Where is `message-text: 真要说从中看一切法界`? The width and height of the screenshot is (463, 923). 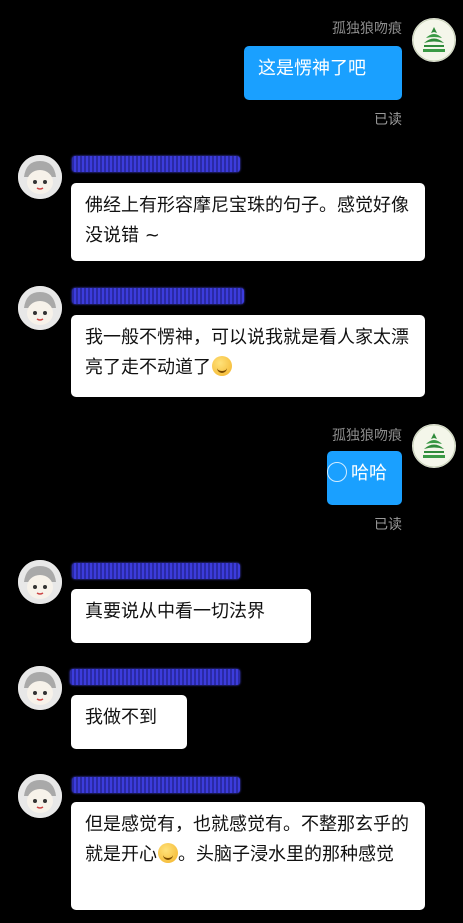
message-text: 真要说从中看一切法界 is located at coordinates (175, 611).